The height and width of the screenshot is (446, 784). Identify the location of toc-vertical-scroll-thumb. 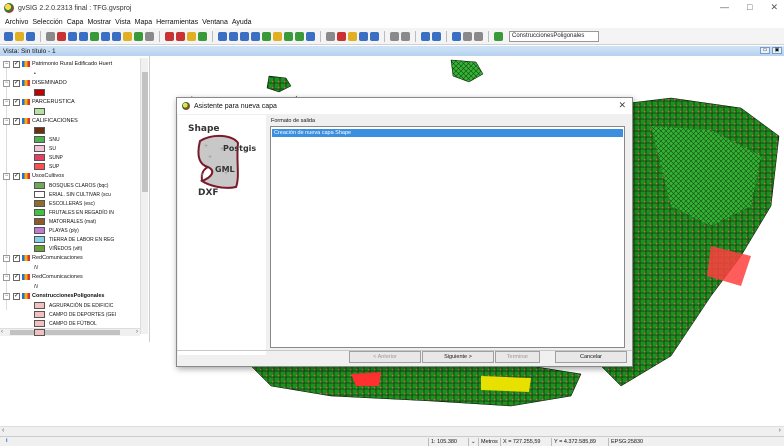
(145, 132).